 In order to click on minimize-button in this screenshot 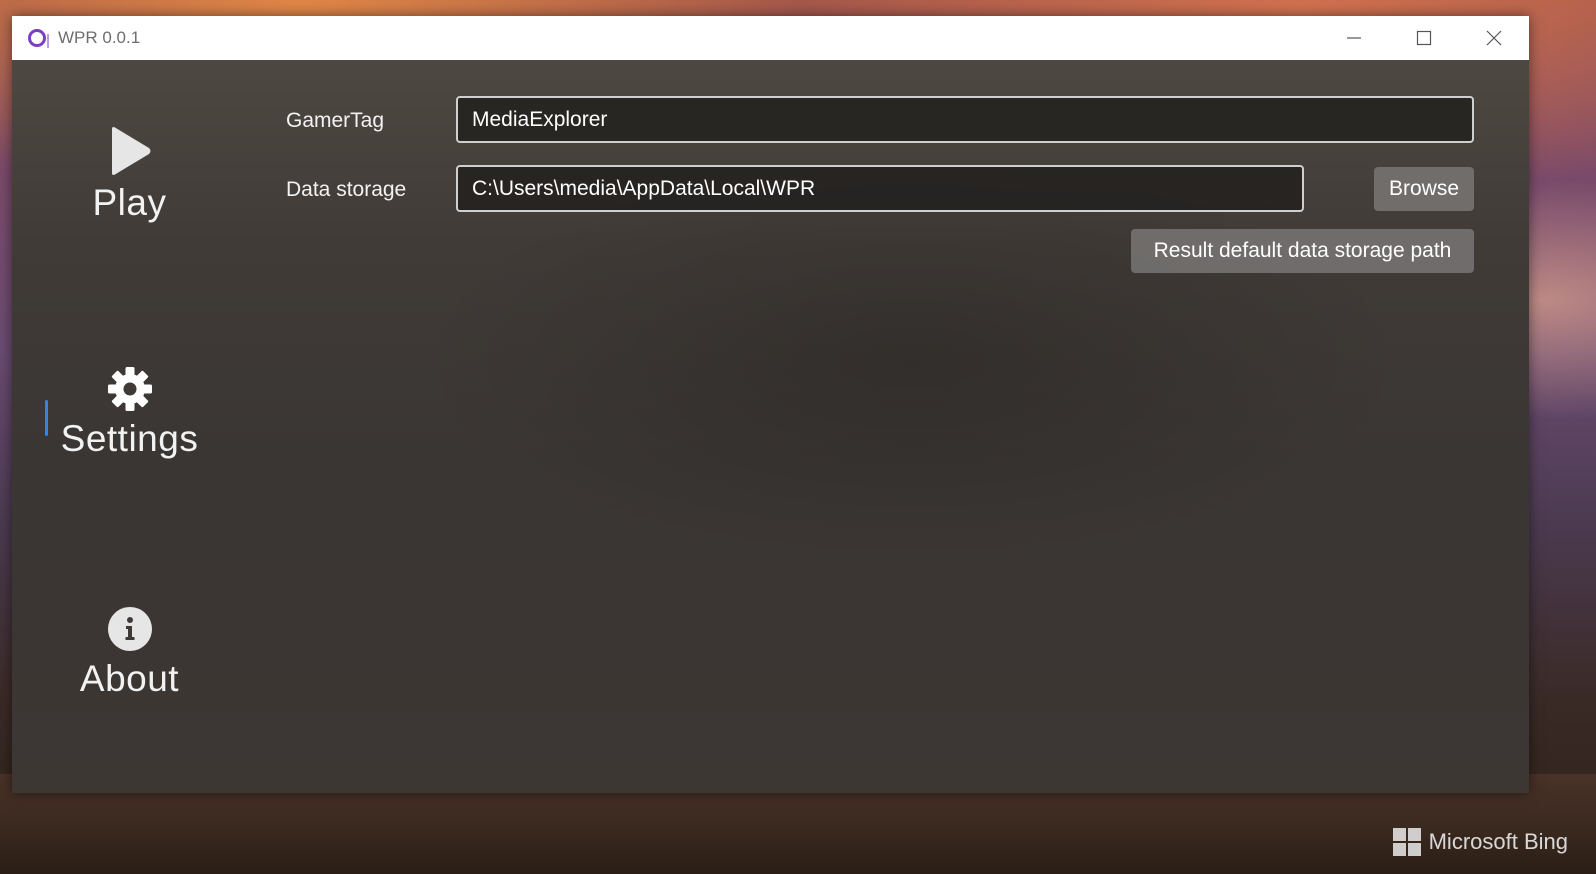, I will do `click(1354, 38)`.